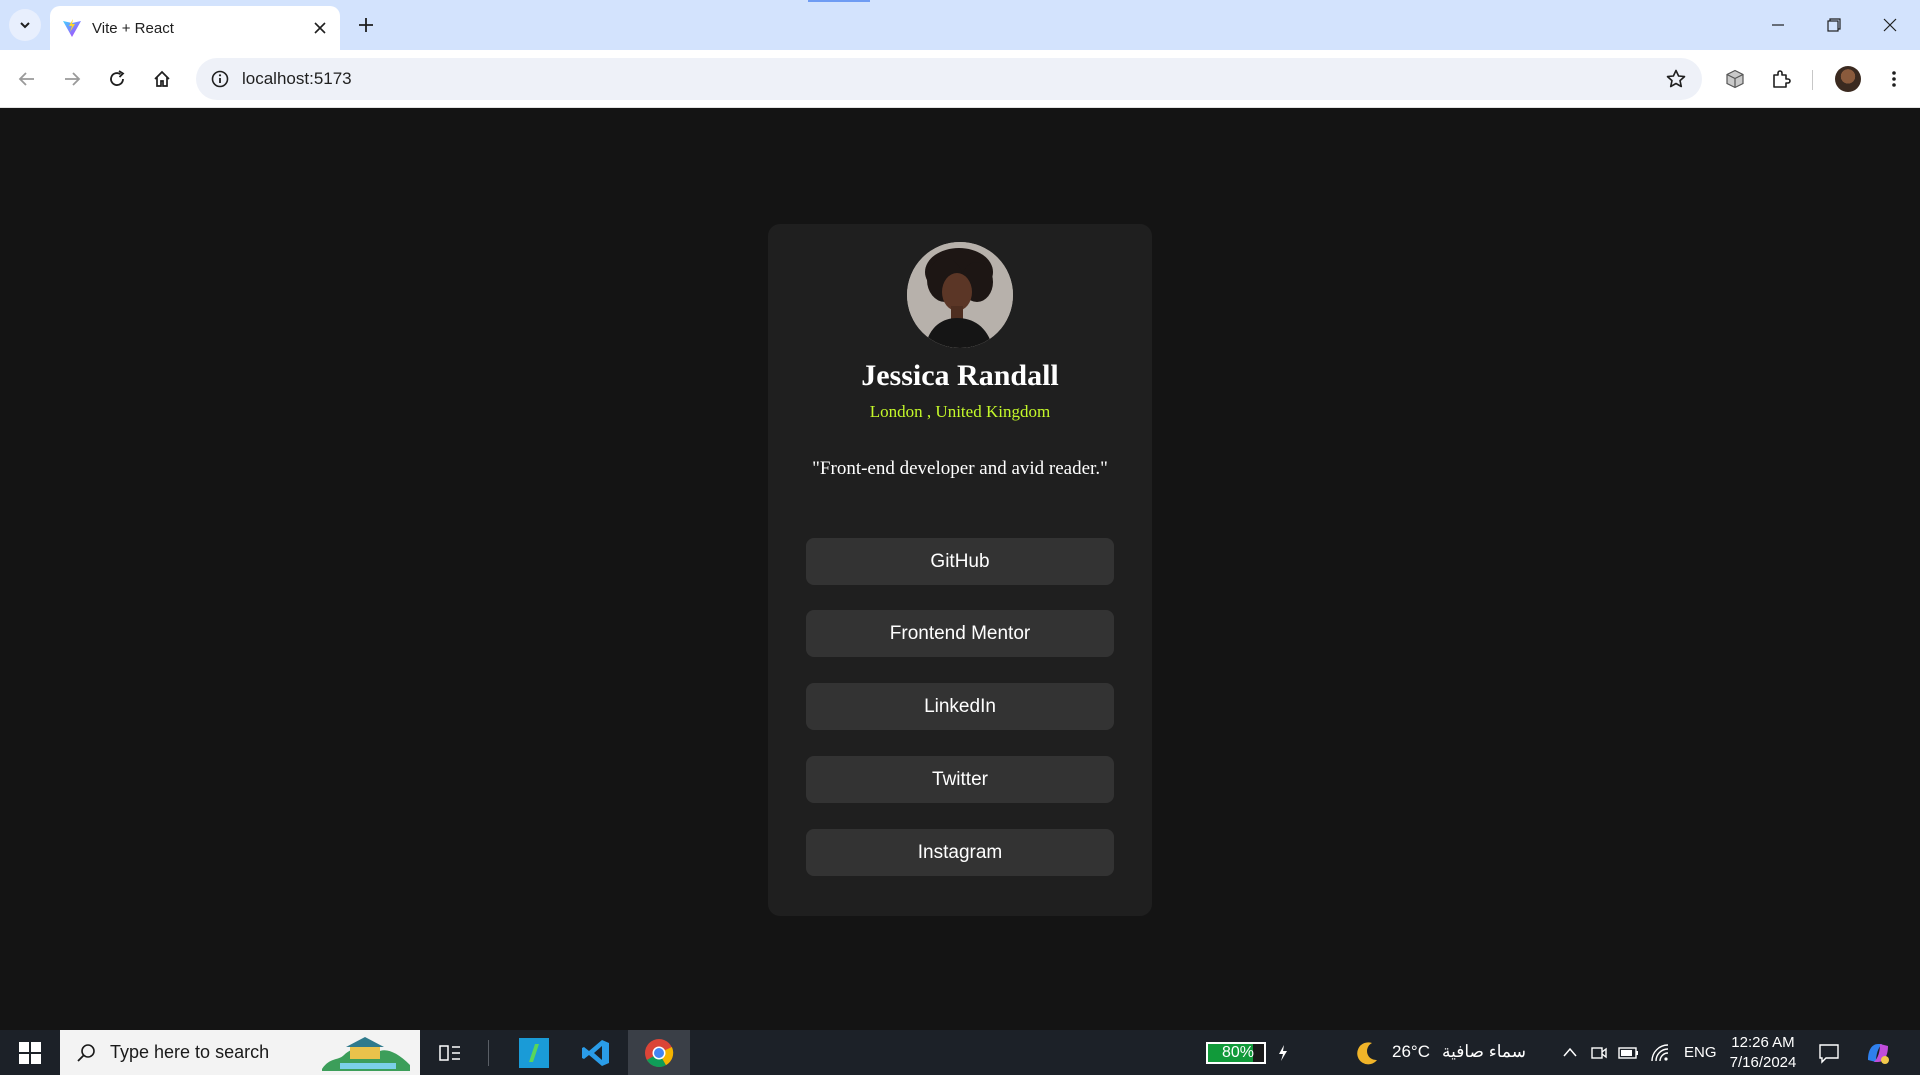 This screenshot has height=1075, width=1920. I want to click on taskbar-search-box: Type here to search, so click(240, 1052).